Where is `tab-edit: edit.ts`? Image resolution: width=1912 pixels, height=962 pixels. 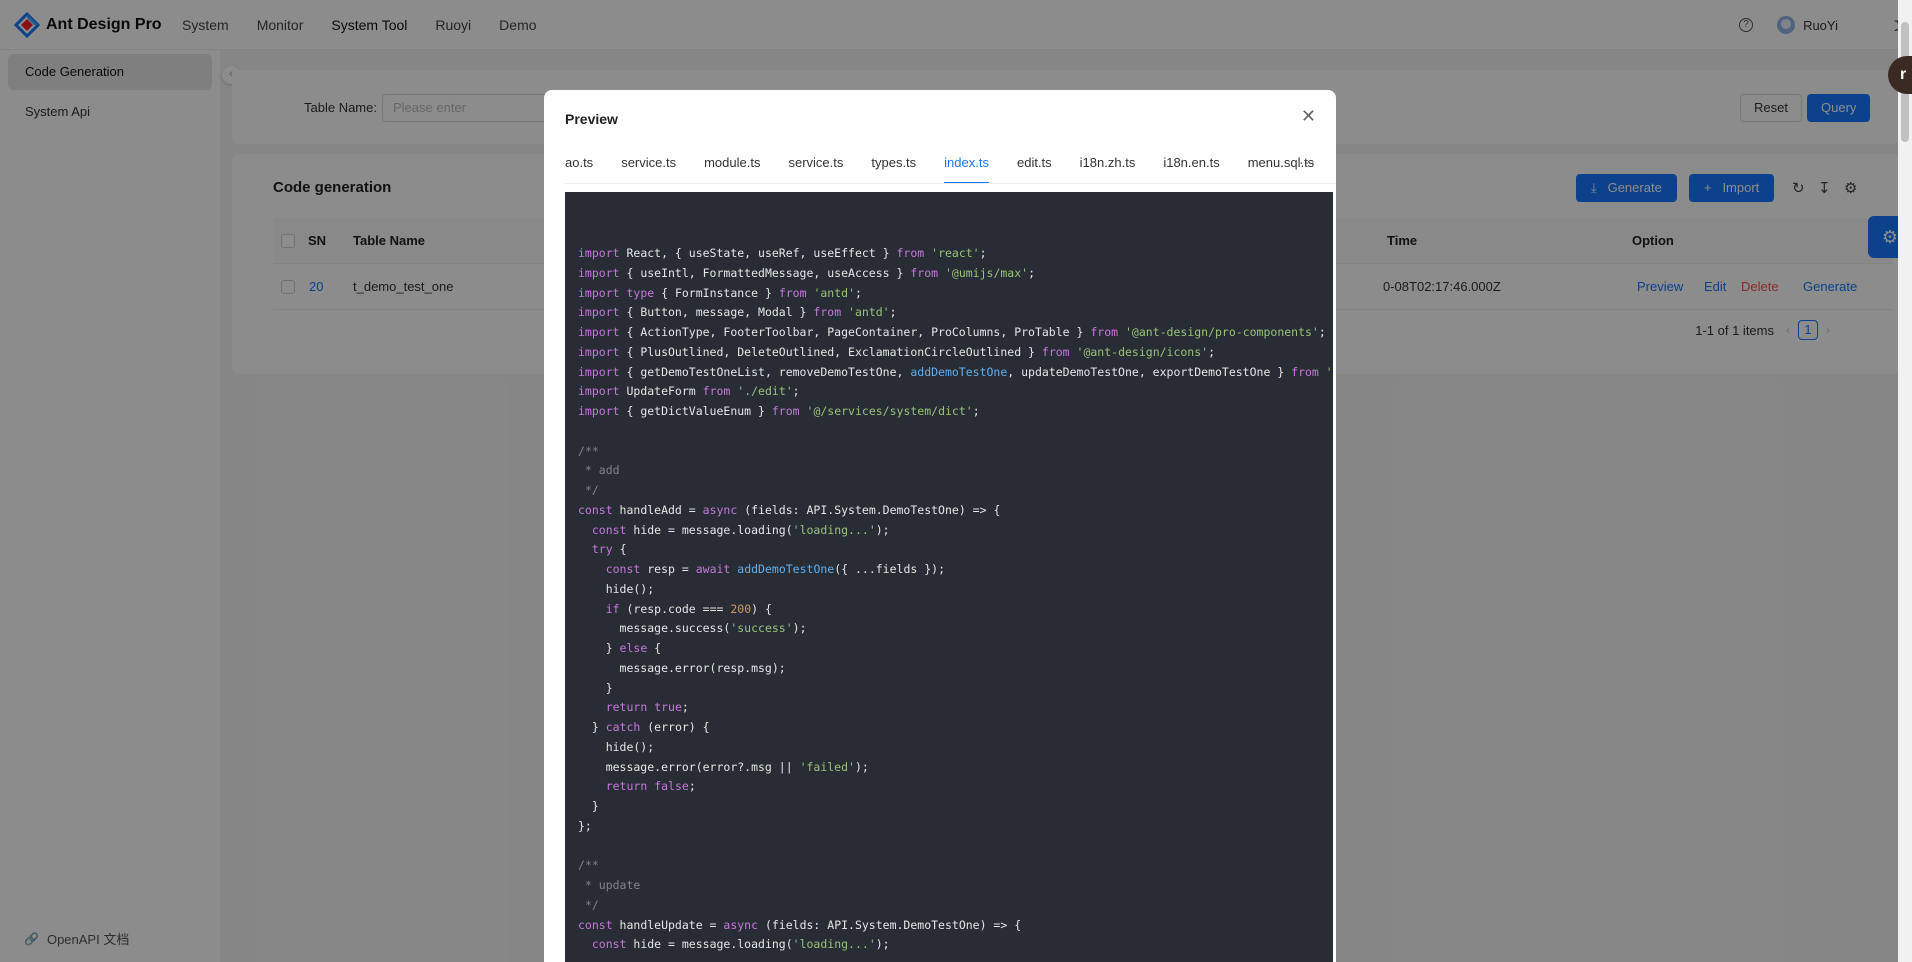
tab-edit: edit.ts is located at coordinates (1034, 162).